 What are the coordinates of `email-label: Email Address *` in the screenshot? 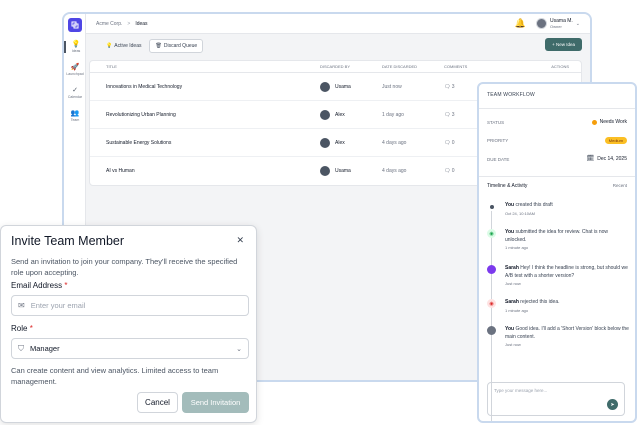 It's located at (39, 285).